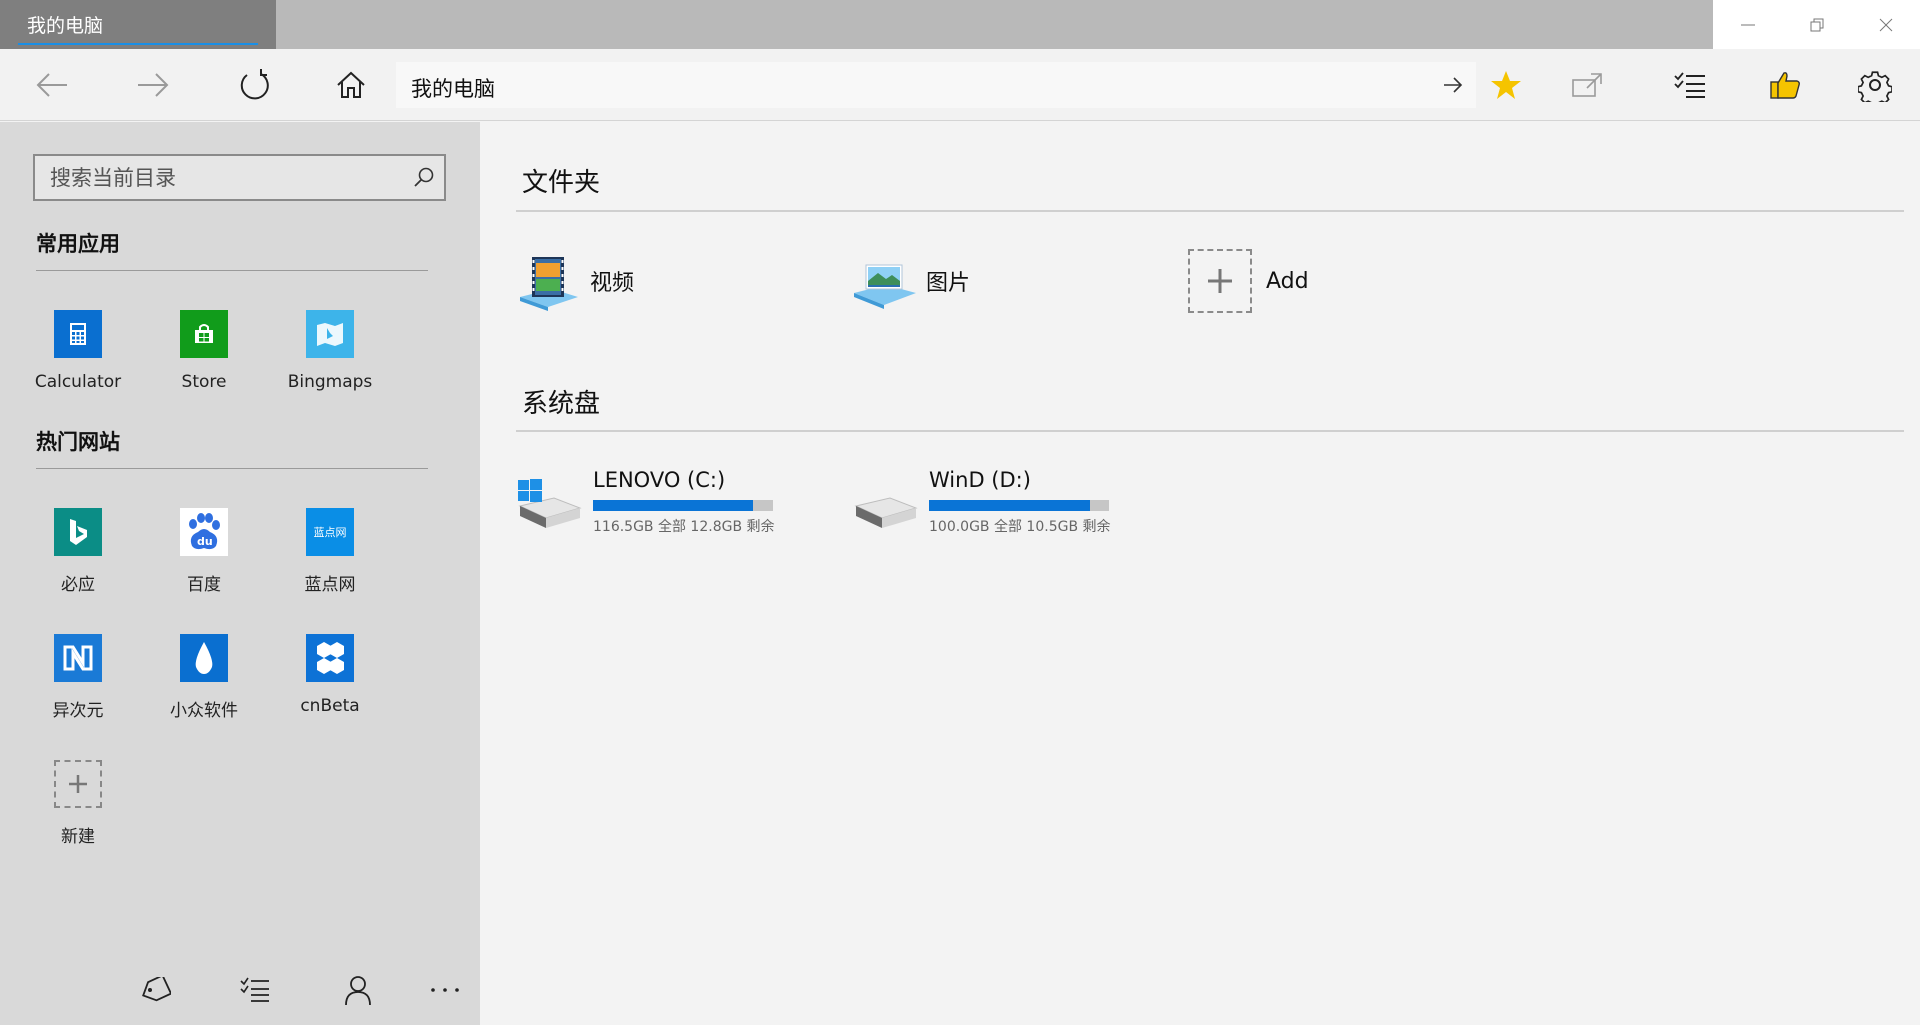  What do you see at coordinates (78, 658) in the screenshot?
I see `iplaysoft-icon` at bounding box center [78, 658].